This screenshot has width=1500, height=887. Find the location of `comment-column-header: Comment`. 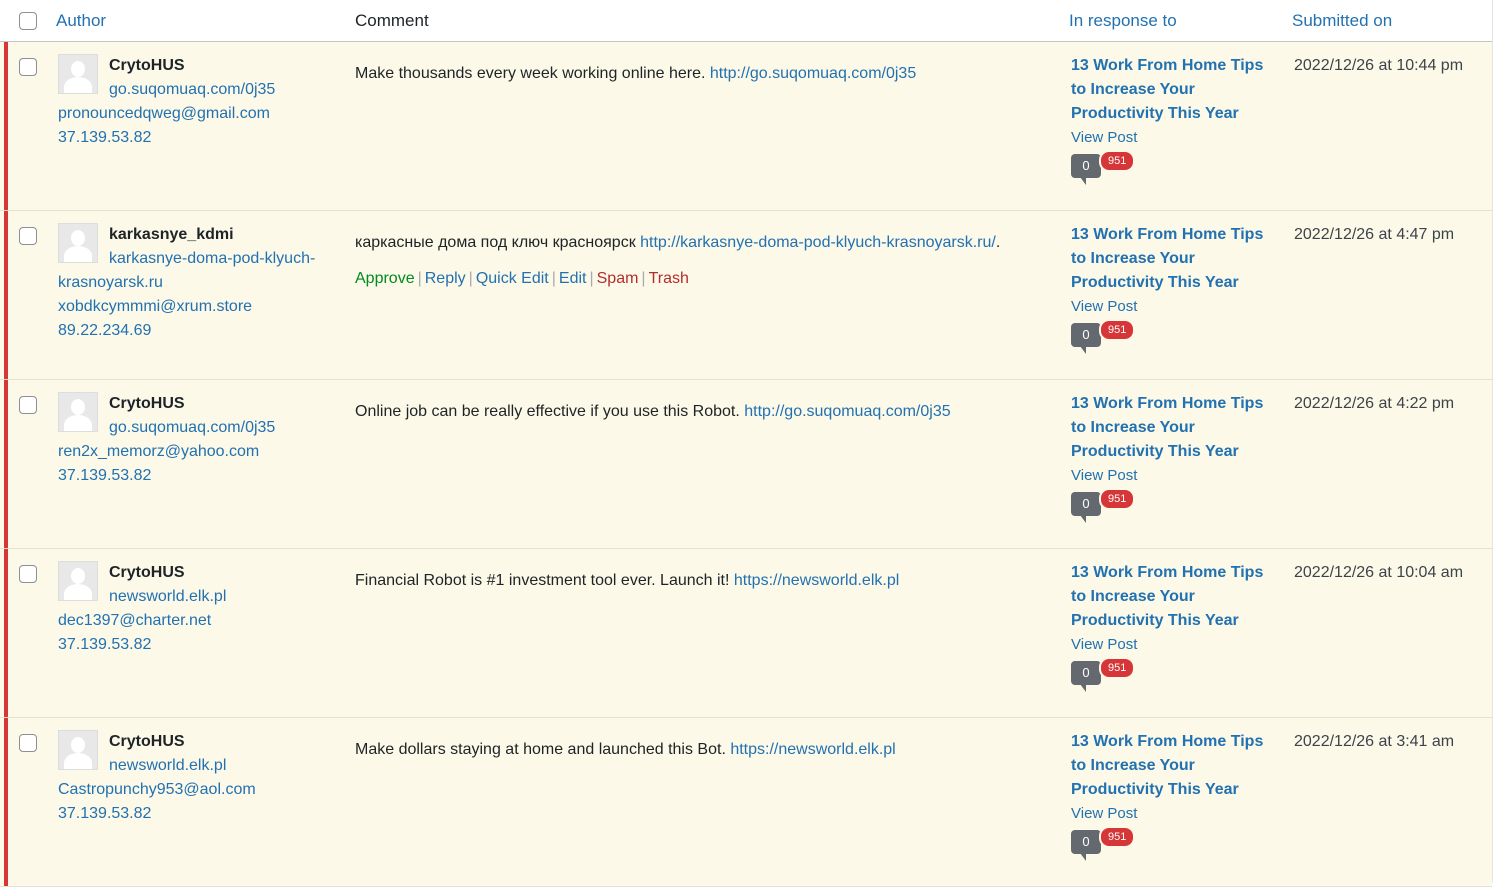

comment-column-header: Comment is located at coordinates (392, 21).